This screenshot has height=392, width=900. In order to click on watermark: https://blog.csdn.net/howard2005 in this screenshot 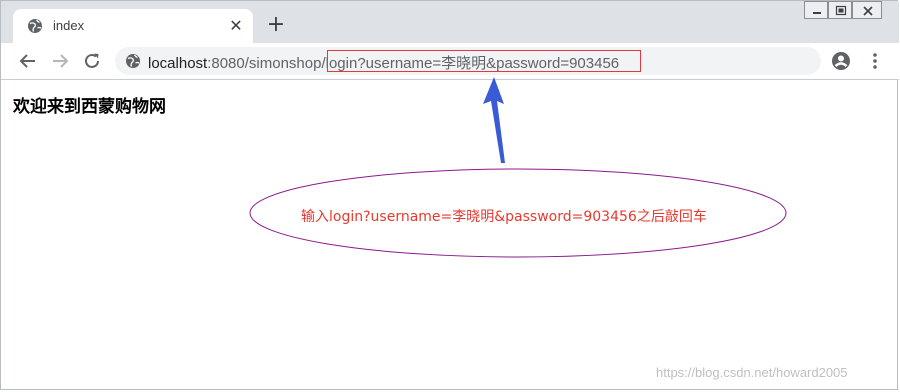, I will do `click(752, 372)`.